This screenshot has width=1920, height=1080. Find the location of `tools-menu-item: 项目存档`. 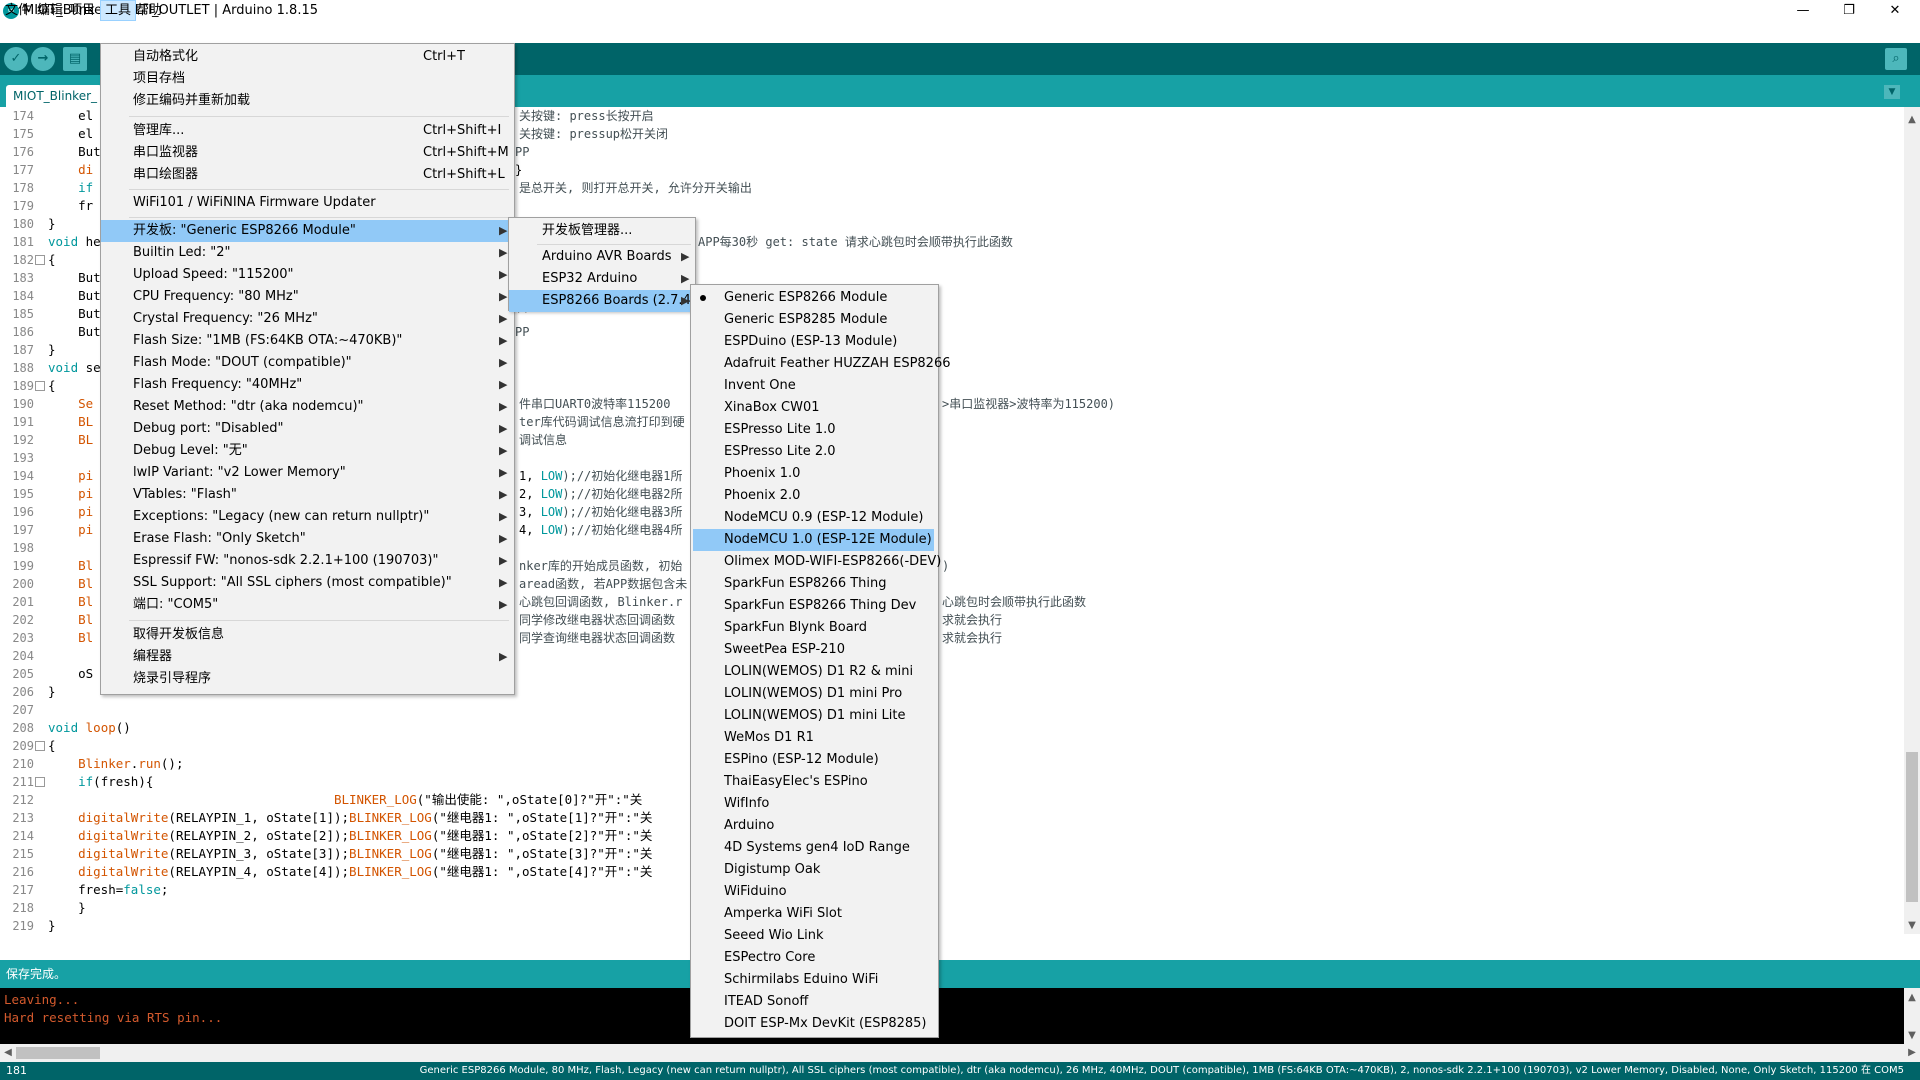

tools-menu-item: 项目存档 is located at coordinates (306, 79).